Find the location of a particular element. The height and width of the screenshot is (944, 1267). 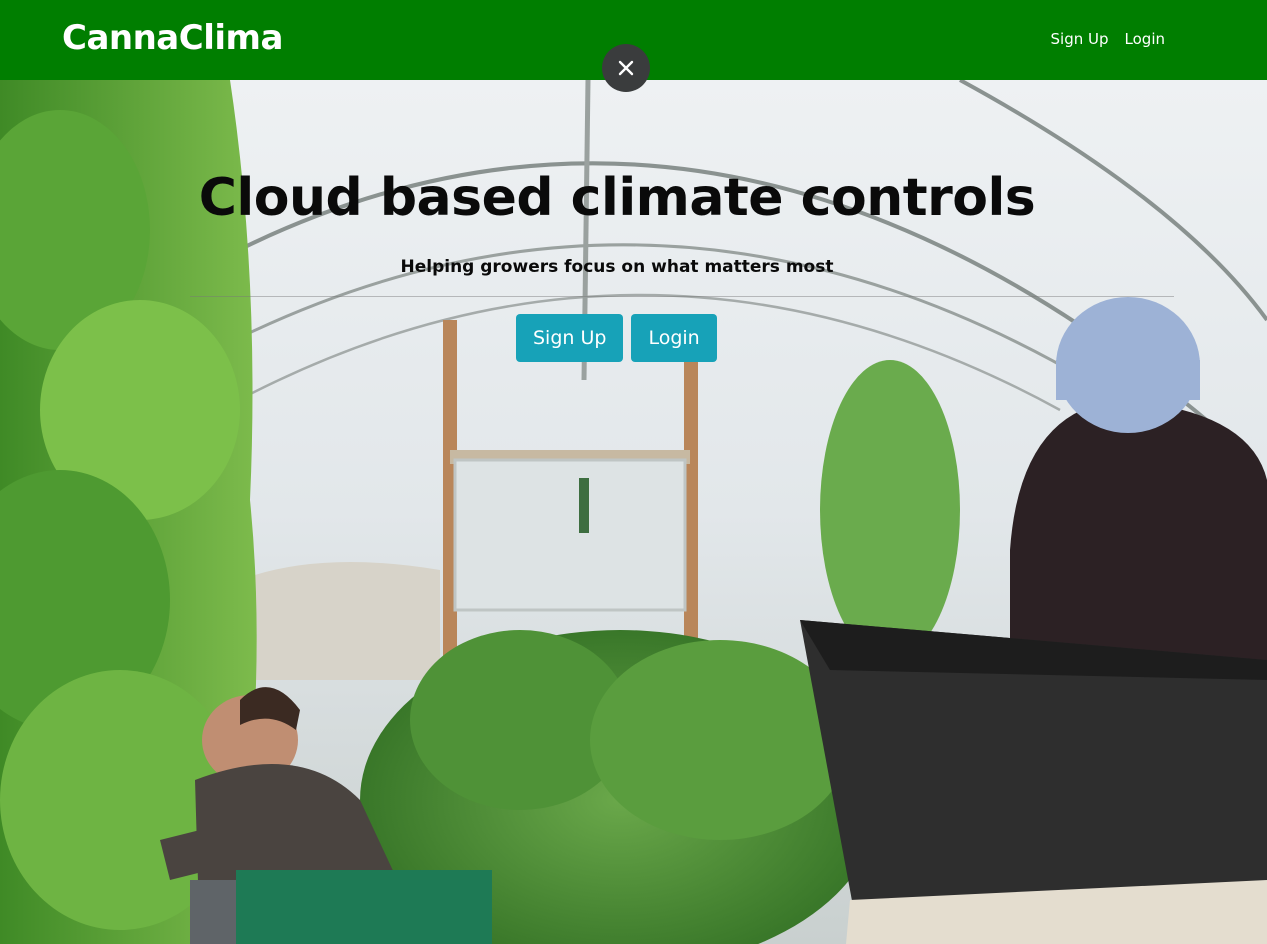

nav-links: Sign Up Login is located at coordinates (1108, 39).